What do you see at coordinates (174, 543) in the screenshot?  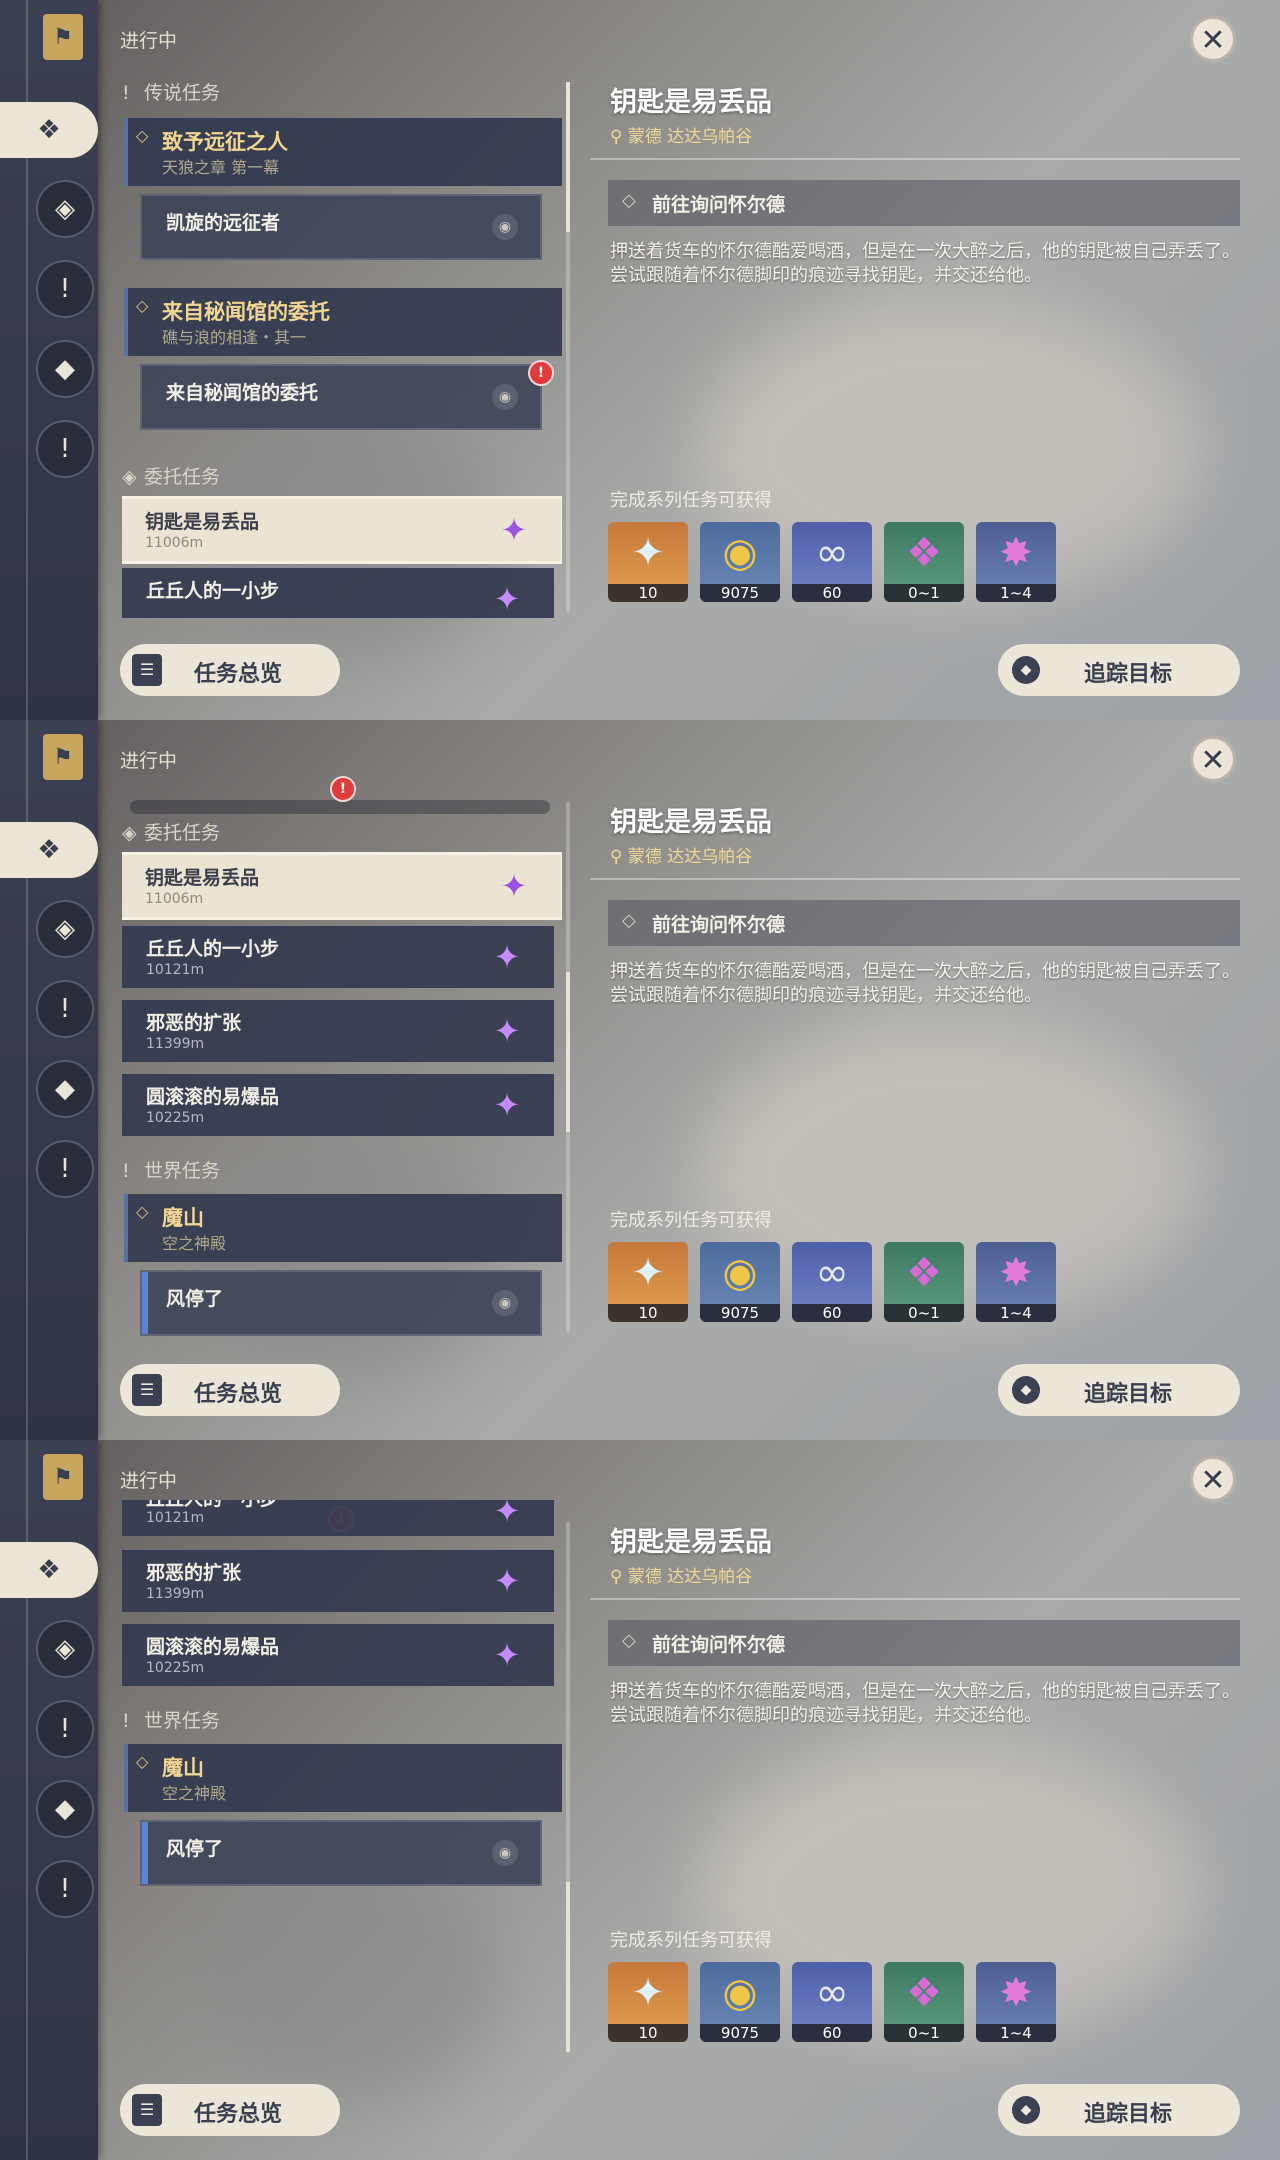 I see `commission-distance: 11006m` at bounding box center [174, 543].